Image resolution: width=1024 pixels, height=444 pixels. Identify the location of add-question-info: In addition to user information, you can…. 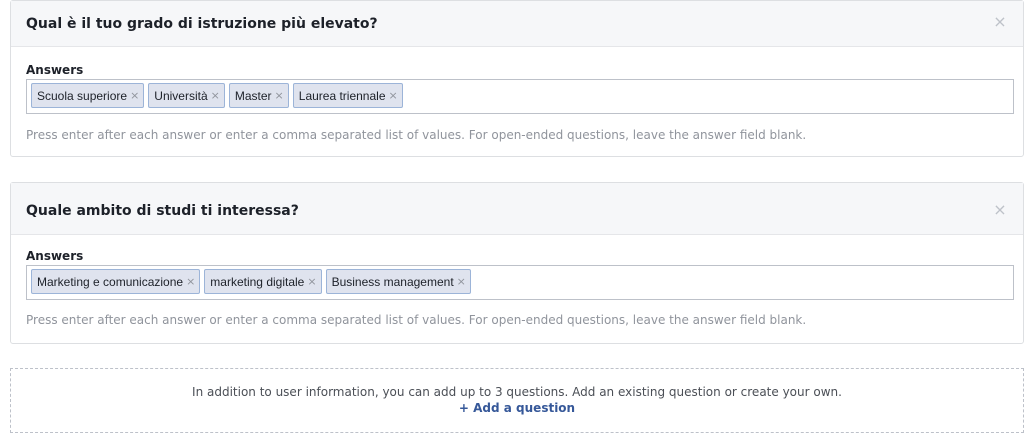
(517, 392).